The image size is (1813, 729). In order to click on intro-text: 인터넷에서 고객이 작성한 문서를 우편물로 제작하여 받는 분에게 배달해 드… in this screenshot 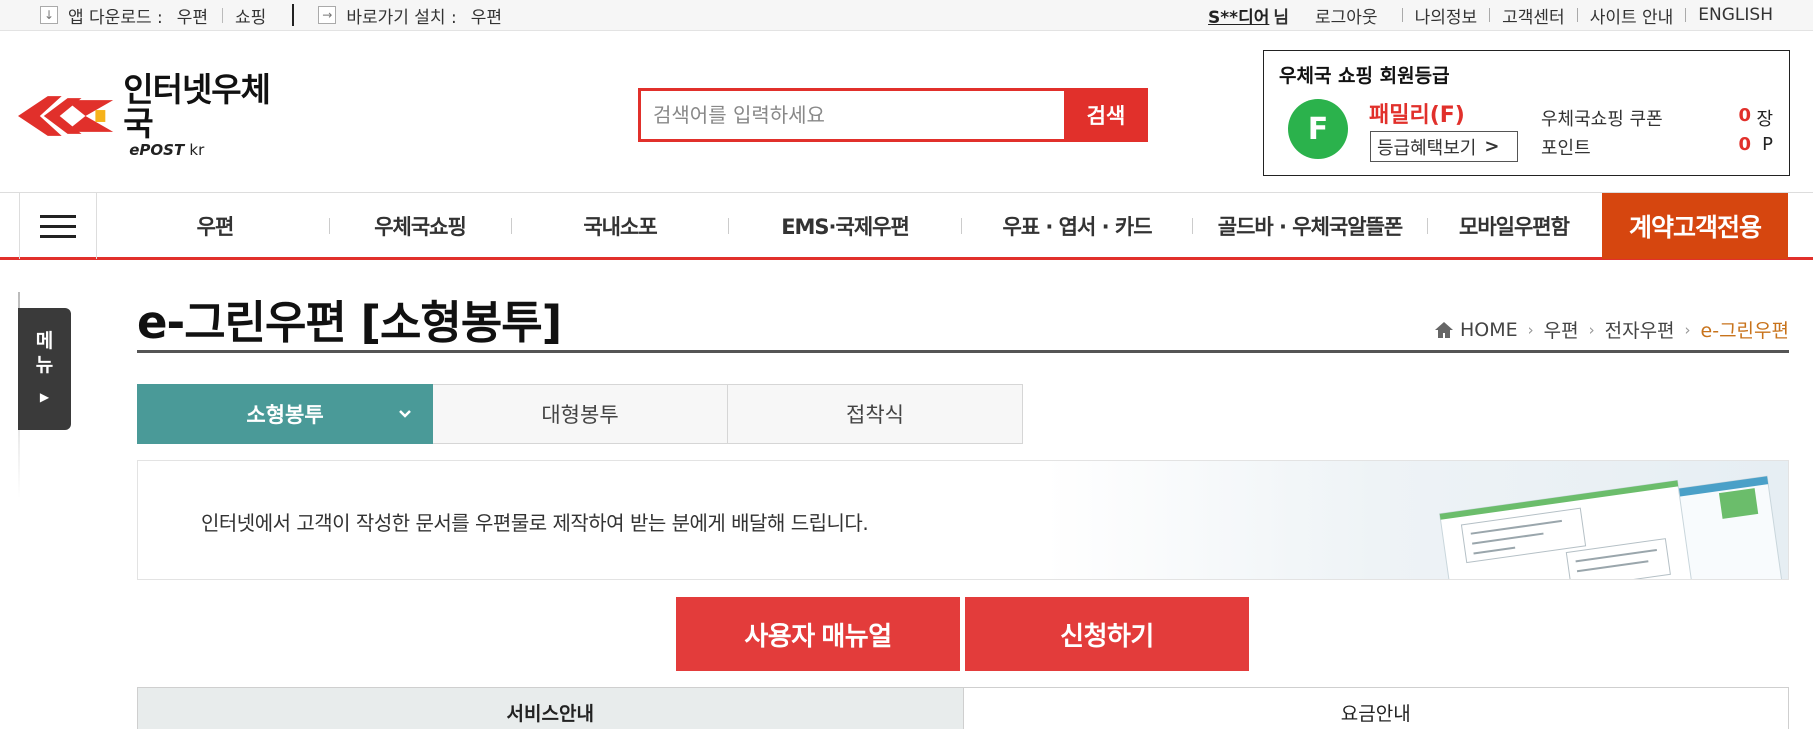, I will do `click(535, 523)`.